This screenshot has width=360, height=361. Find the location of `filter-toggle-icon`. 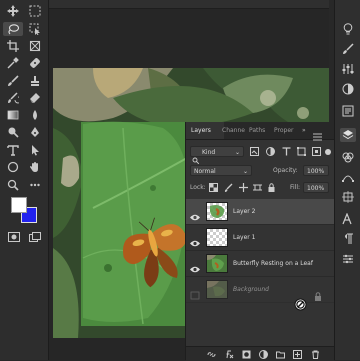

filter-toggle-icon is located at coordinates (328, 152).